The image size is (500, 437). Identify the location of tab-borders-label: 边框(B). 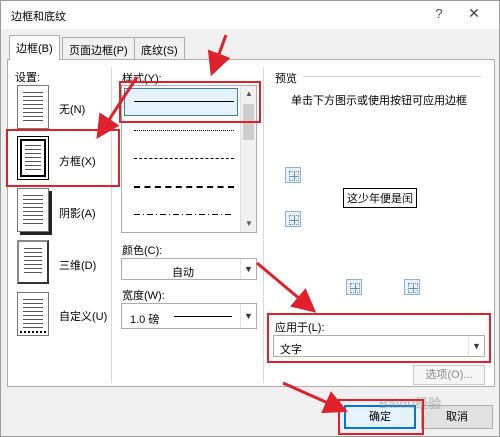
(34, 49).